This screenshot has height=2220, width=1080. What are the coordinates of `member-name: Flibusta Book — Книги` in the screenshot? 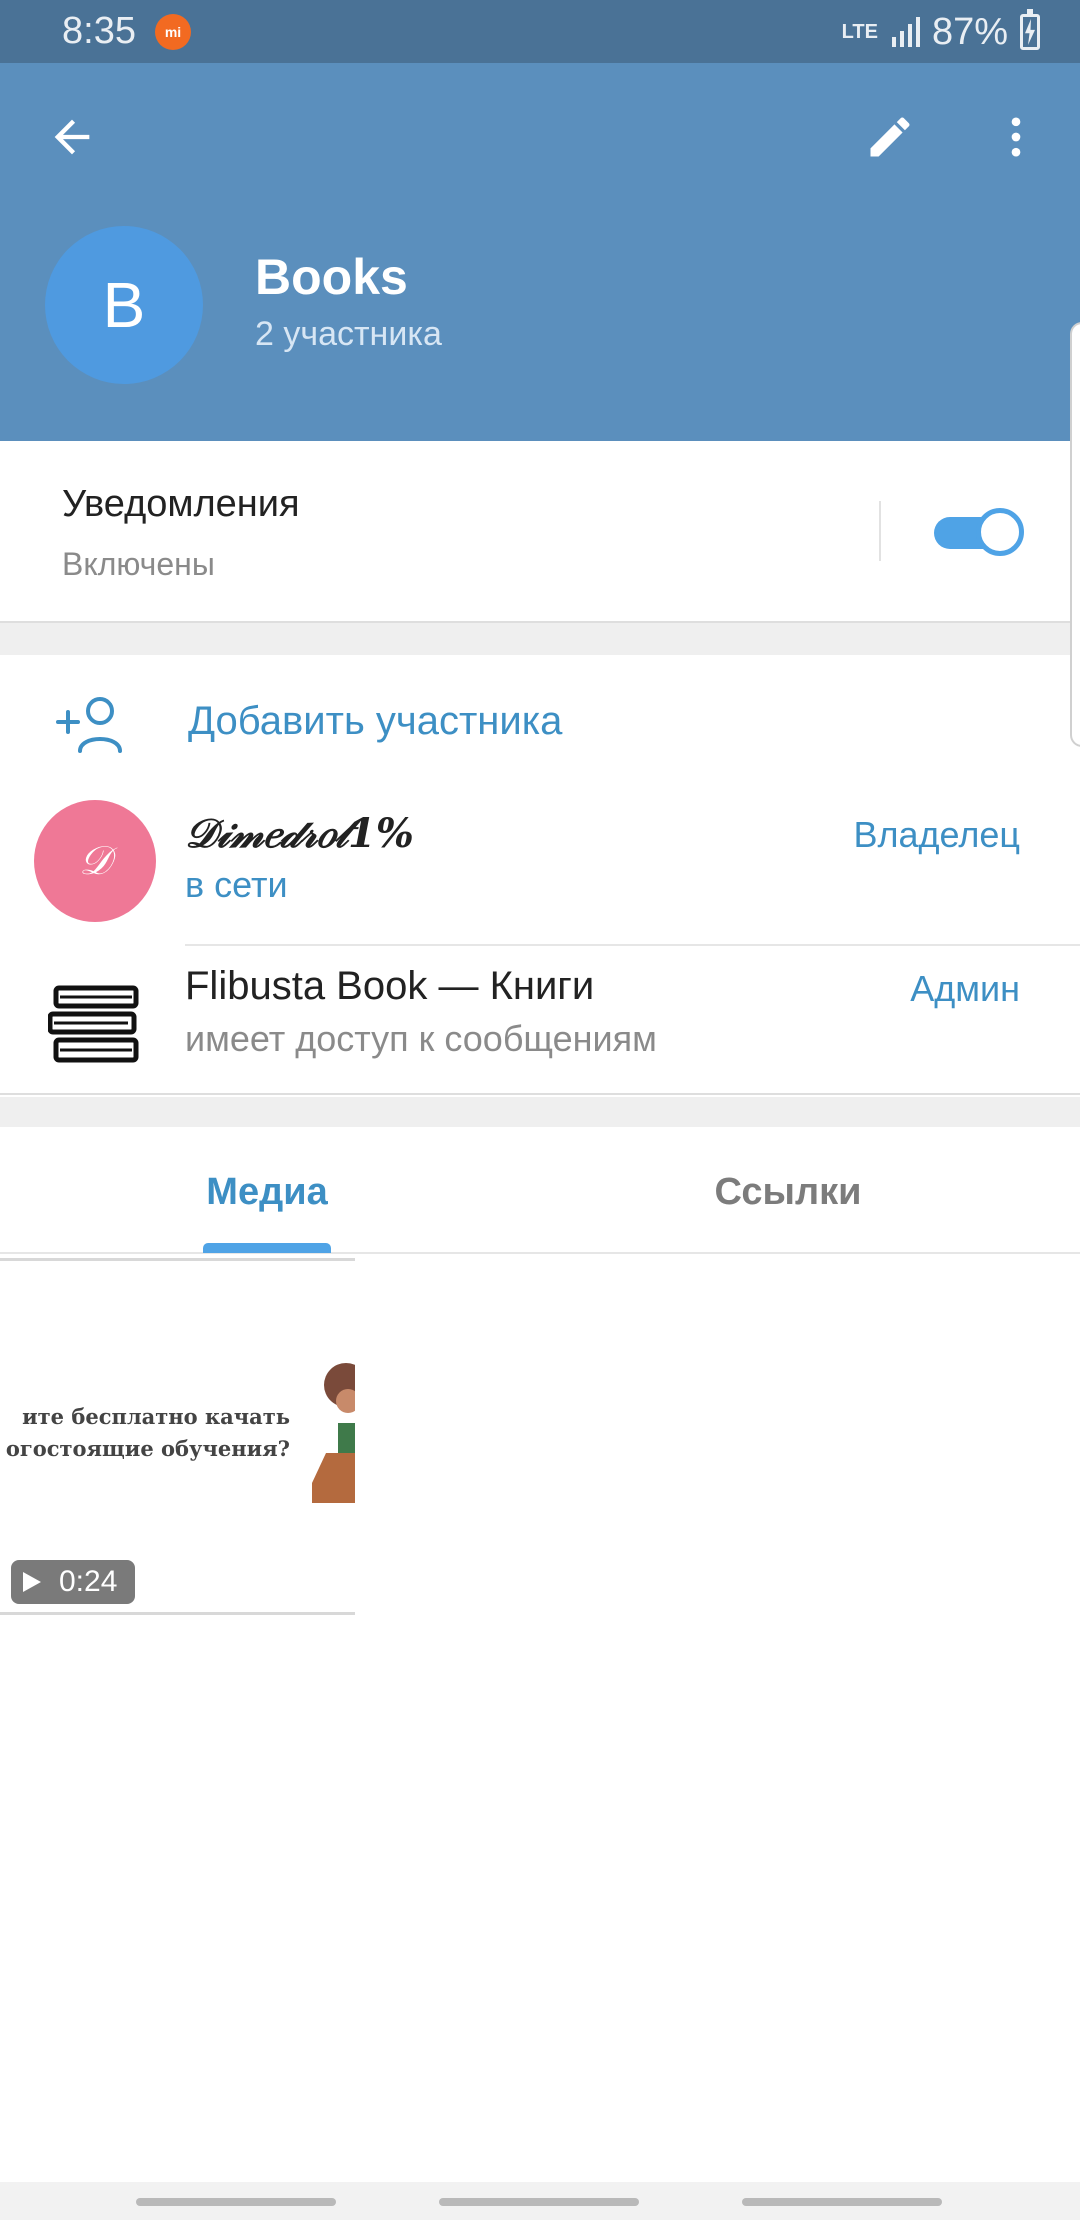 It's located at (390, 986).